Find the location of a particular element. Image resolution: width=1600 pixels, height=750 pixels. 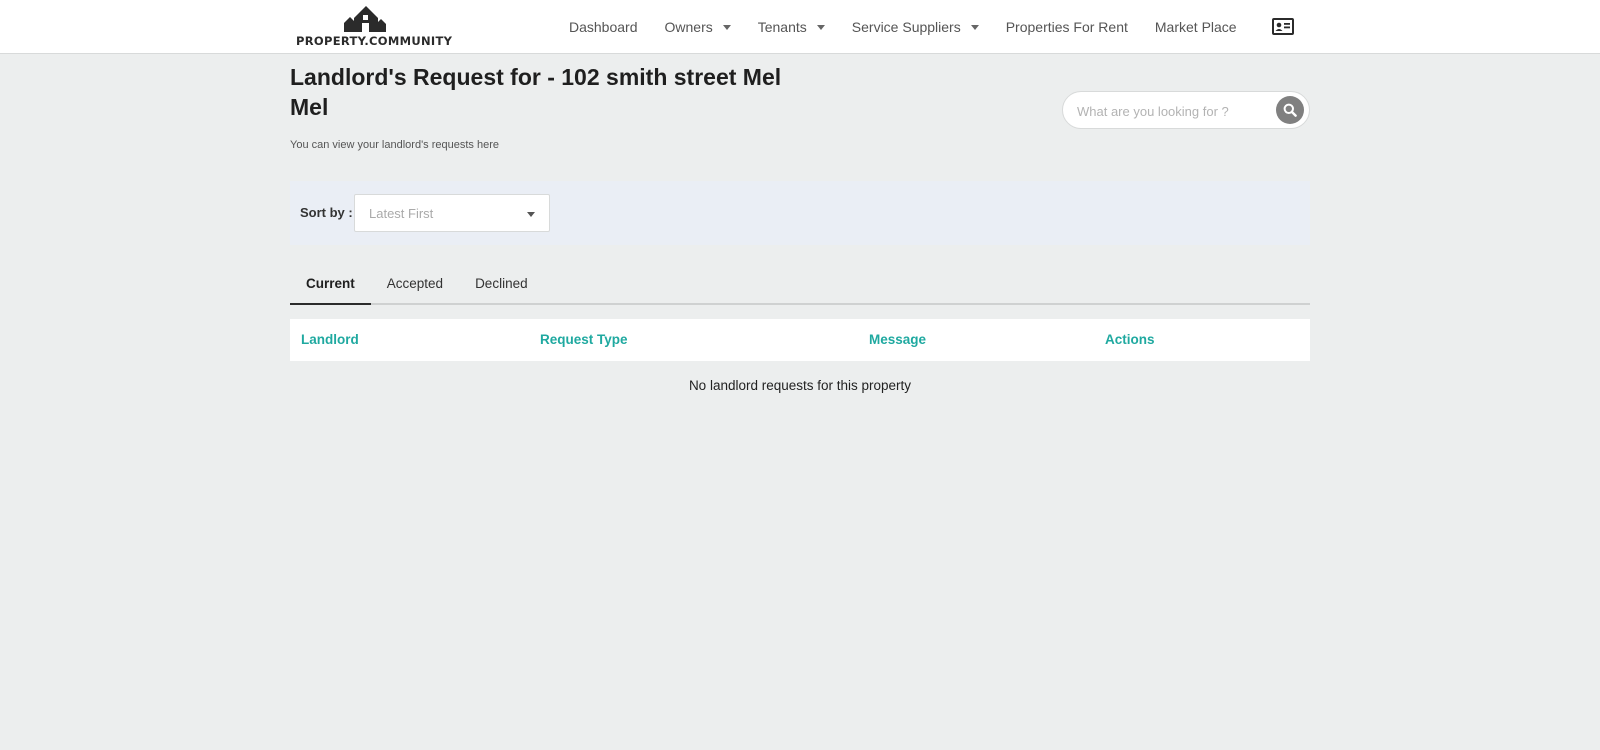

logo-text: PROPERTY.COMMUNITY is located at coordinates (374, 41).